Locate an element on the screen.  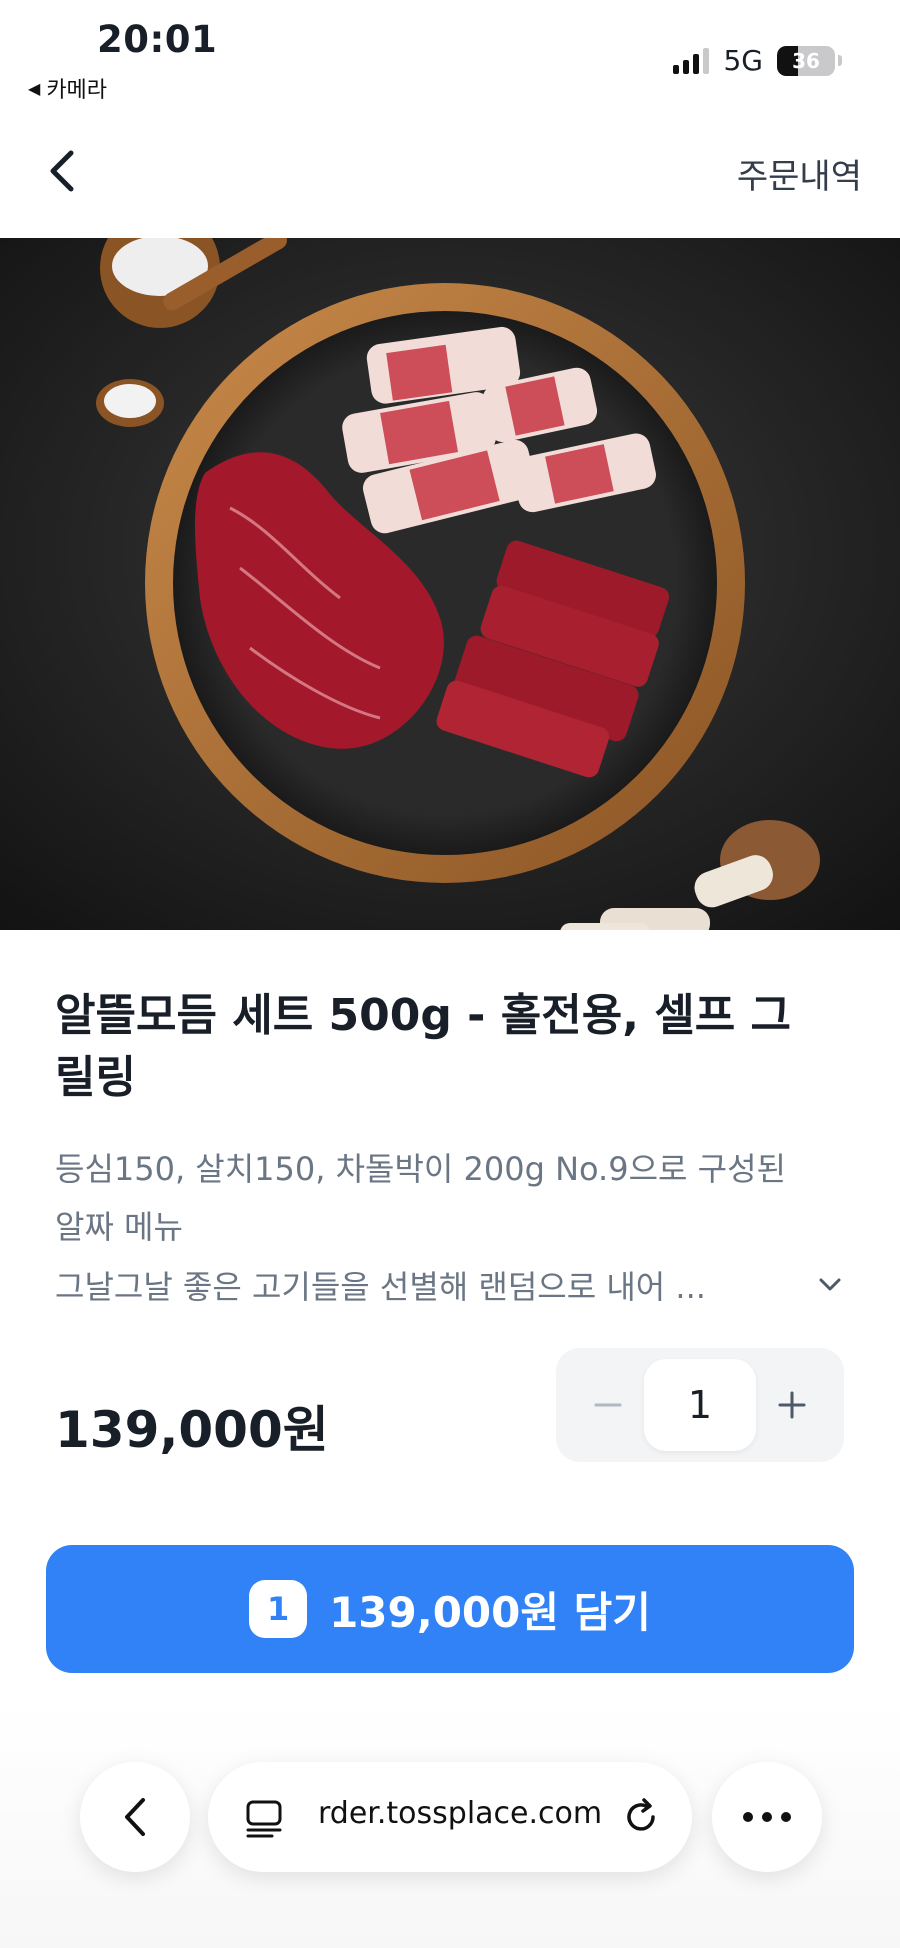
battery-level: 36 is located at coordinates (806, 60).